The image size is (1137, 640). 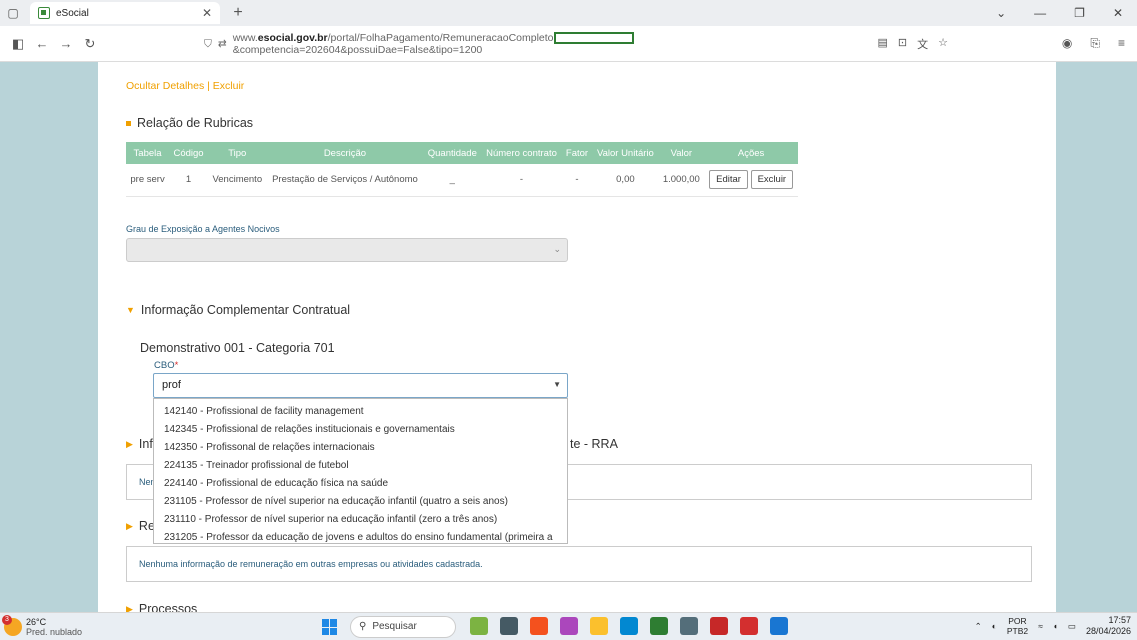 I want to click on cbo-combobox-input: prof ▼, so click(x=360, y=385).